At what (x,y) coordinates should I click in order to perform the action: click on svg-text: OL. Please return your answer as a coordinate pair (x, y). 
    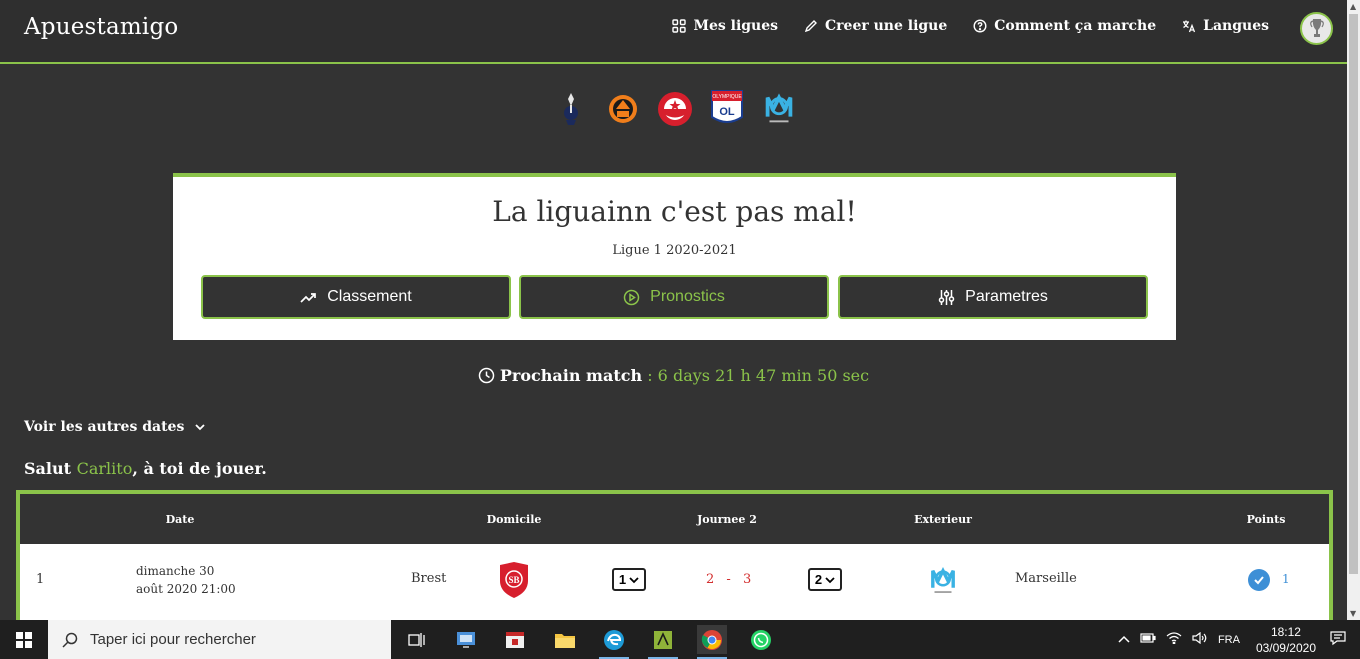
    Looking at the image, I should click on (727, 112).